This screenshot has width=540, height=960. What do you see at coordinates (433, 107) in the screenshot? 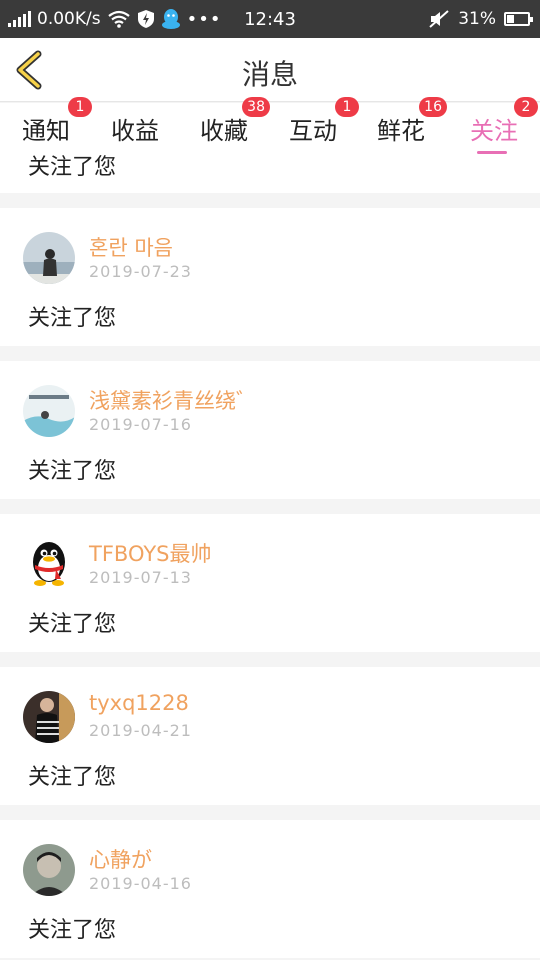
I see `tab-badge: 16` at bounding box center [433, 107].